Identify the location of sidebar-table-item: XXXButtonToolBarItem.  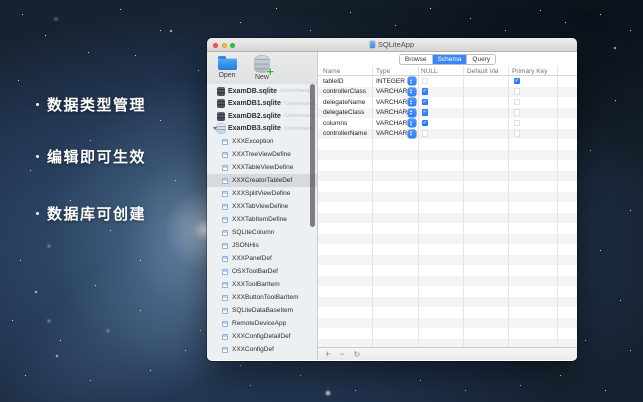
(262, 297).